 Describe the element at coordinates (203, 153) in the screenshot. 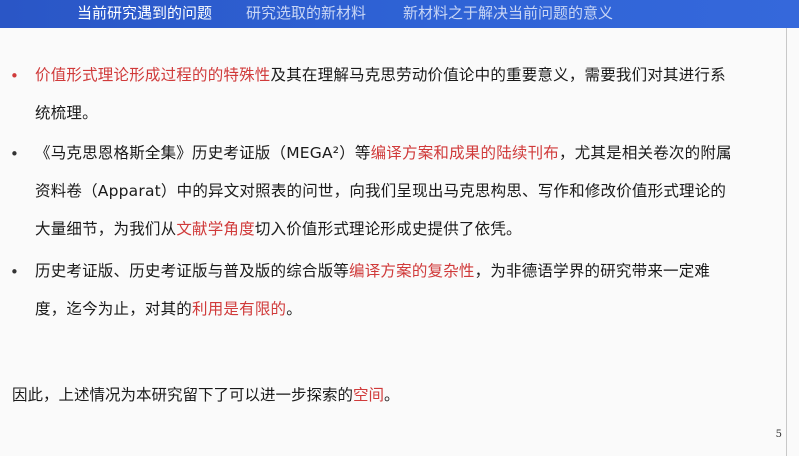

I see `paragraph-text: 《马克思恩格斯全集》历史考证版（MEGA²）等` at that location.